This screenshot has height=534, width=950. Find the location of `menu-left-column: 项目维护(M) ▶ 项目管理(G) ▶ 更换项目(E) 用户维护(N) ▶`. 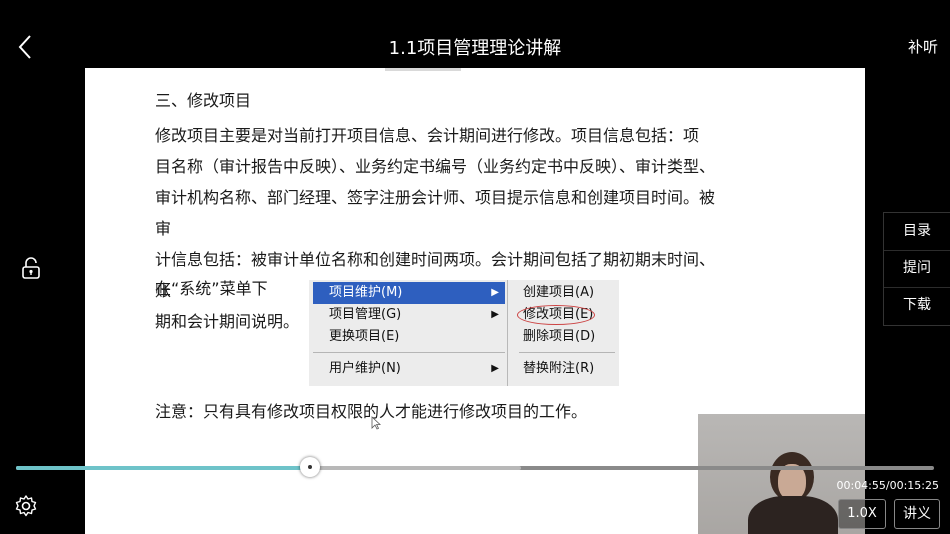

menu-left-column: 项目维护(M) ▶ 项目管理(G) ▶ 更换项目(E) 用户维护(N) ▶ is located at coordinates (408, 333).